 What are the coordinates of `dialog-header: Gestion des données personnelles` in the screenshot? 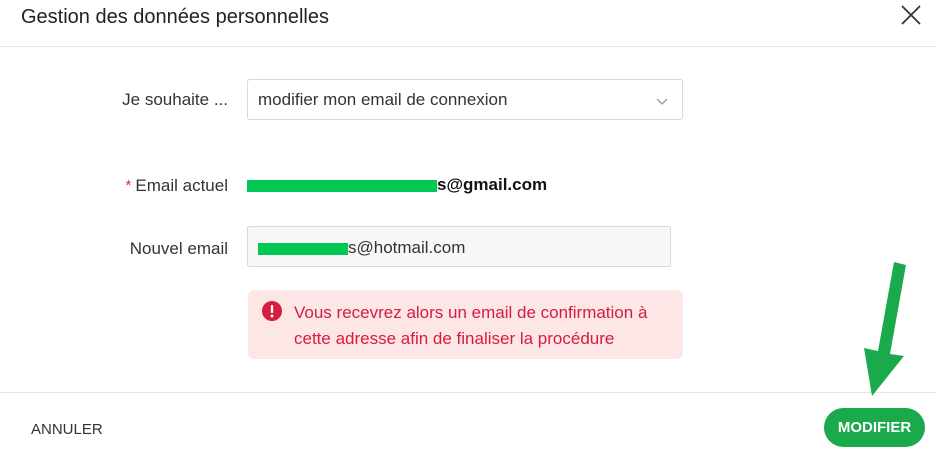 It's located at (468, 23).